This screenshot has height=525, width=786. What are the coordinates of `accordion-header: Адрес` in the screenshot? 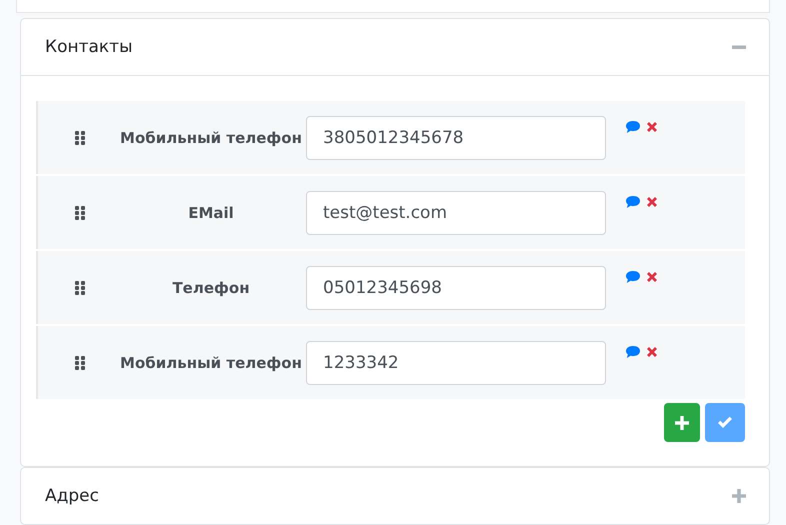 It's located at (395, 496).